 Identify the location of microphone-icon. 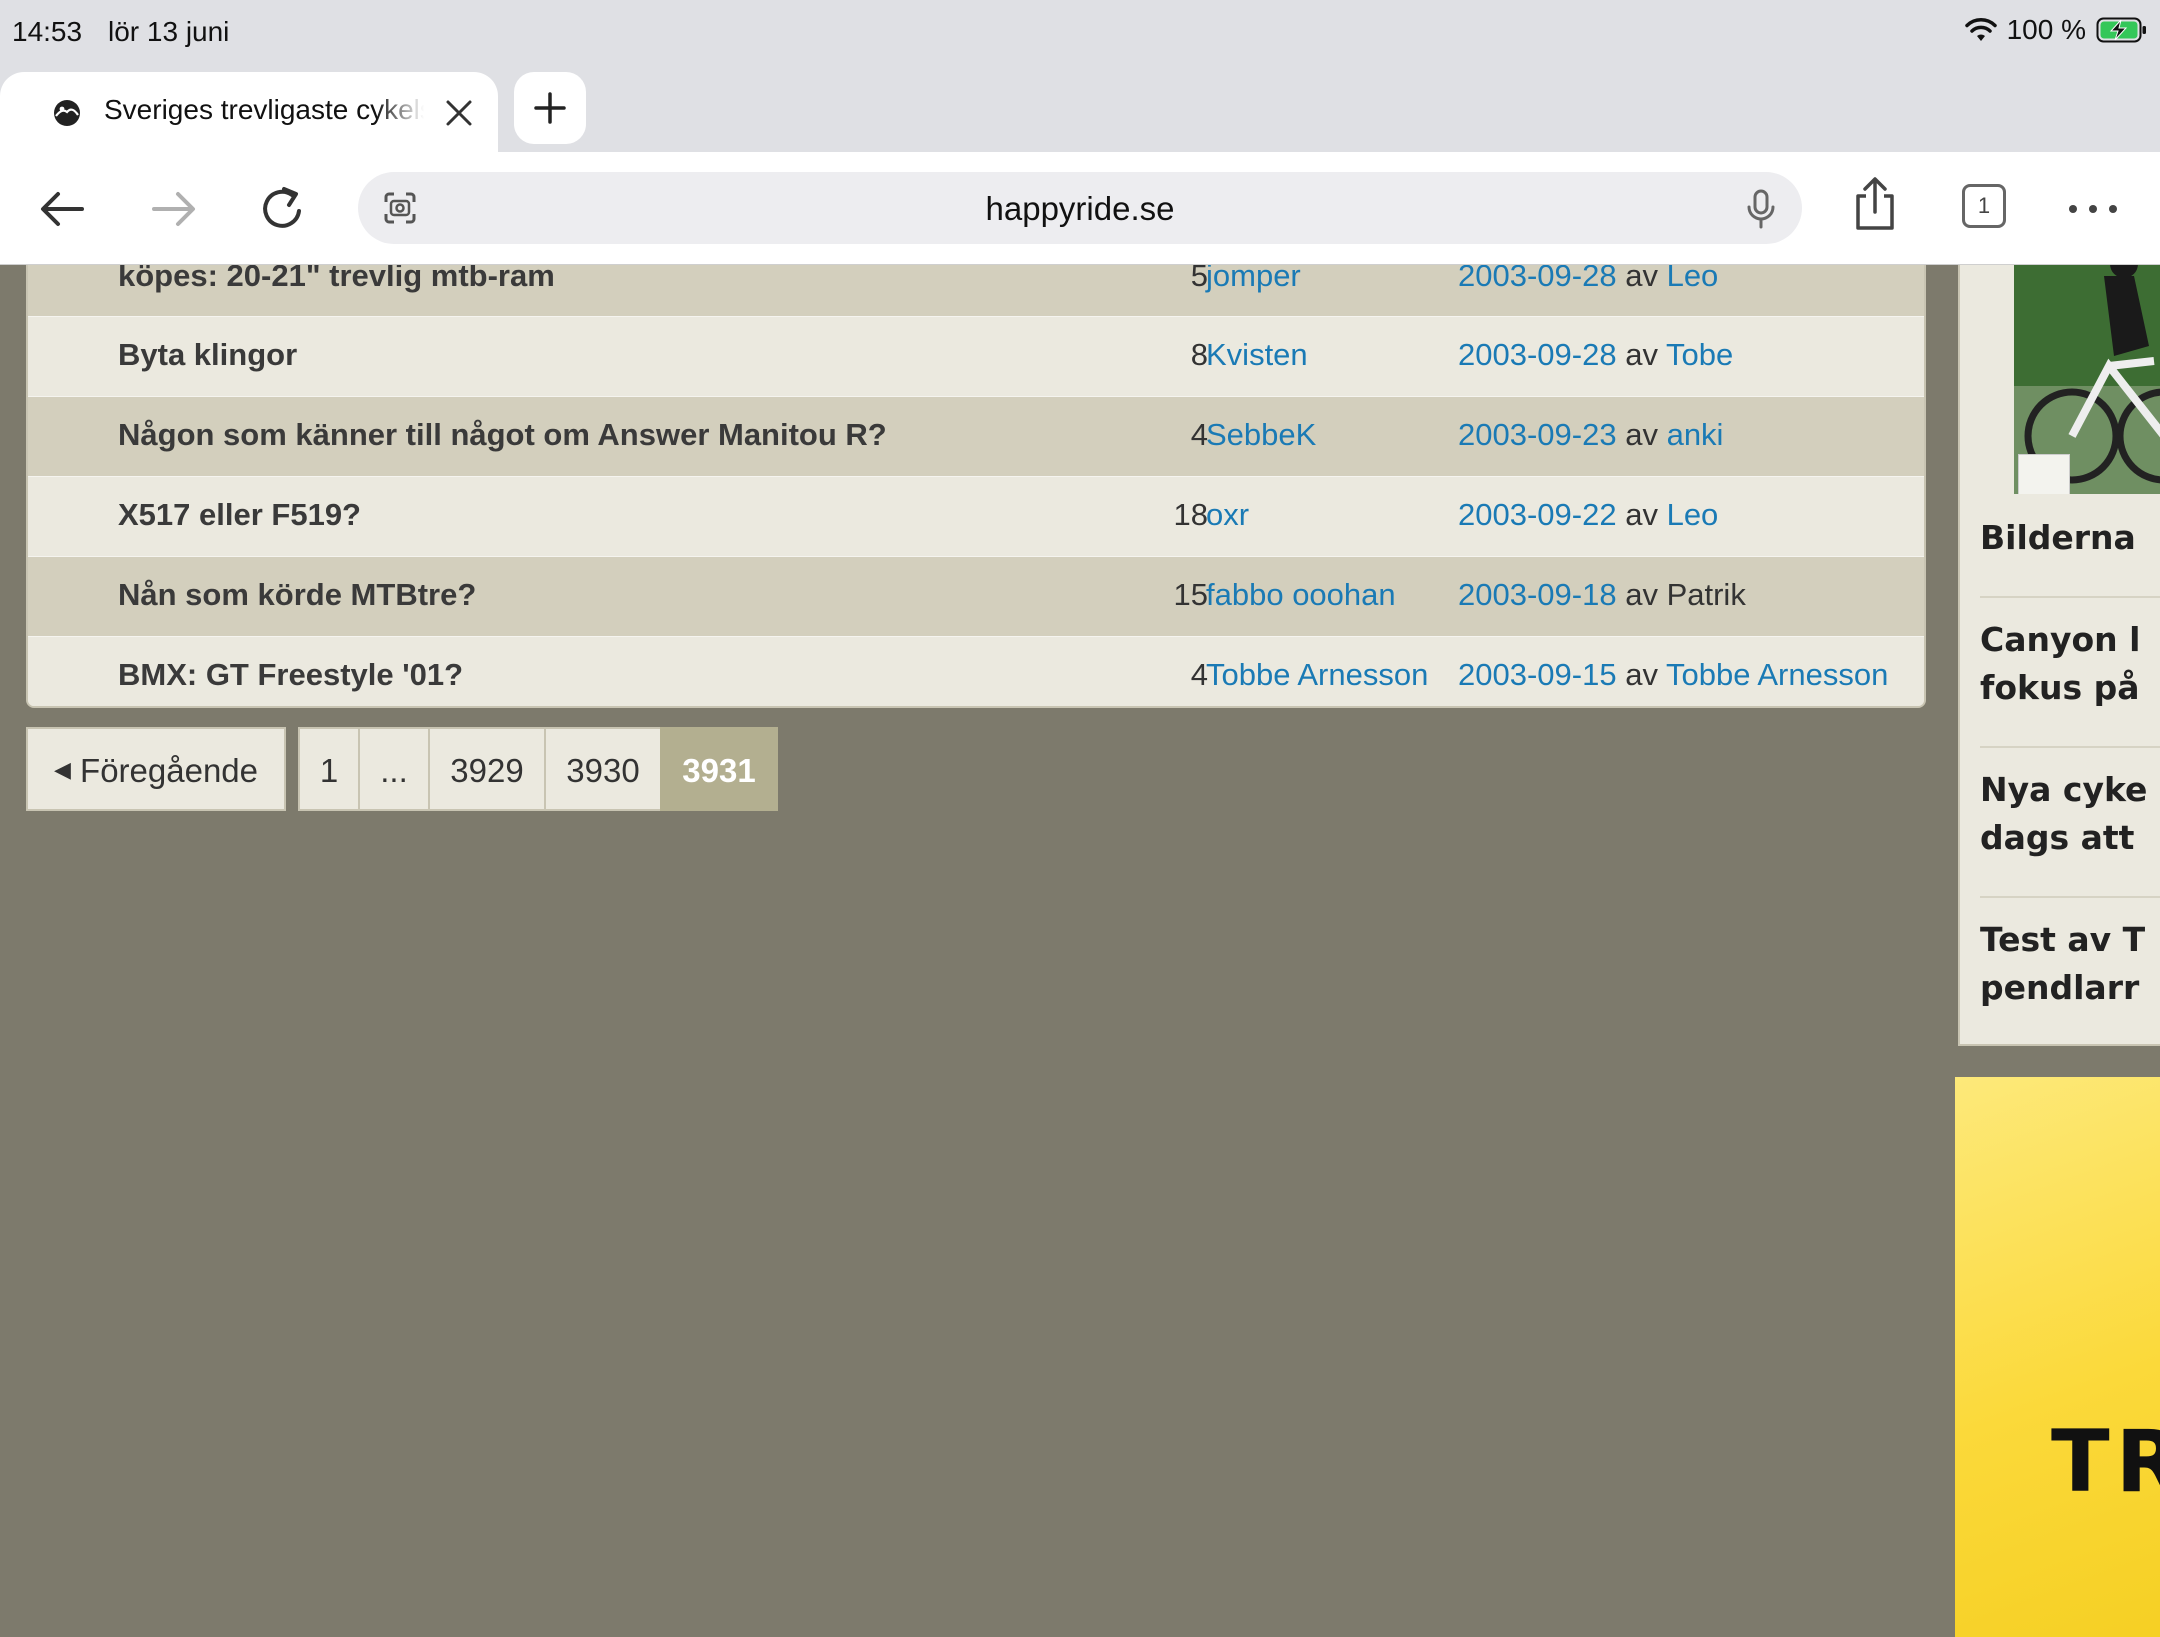
(1761, 209).